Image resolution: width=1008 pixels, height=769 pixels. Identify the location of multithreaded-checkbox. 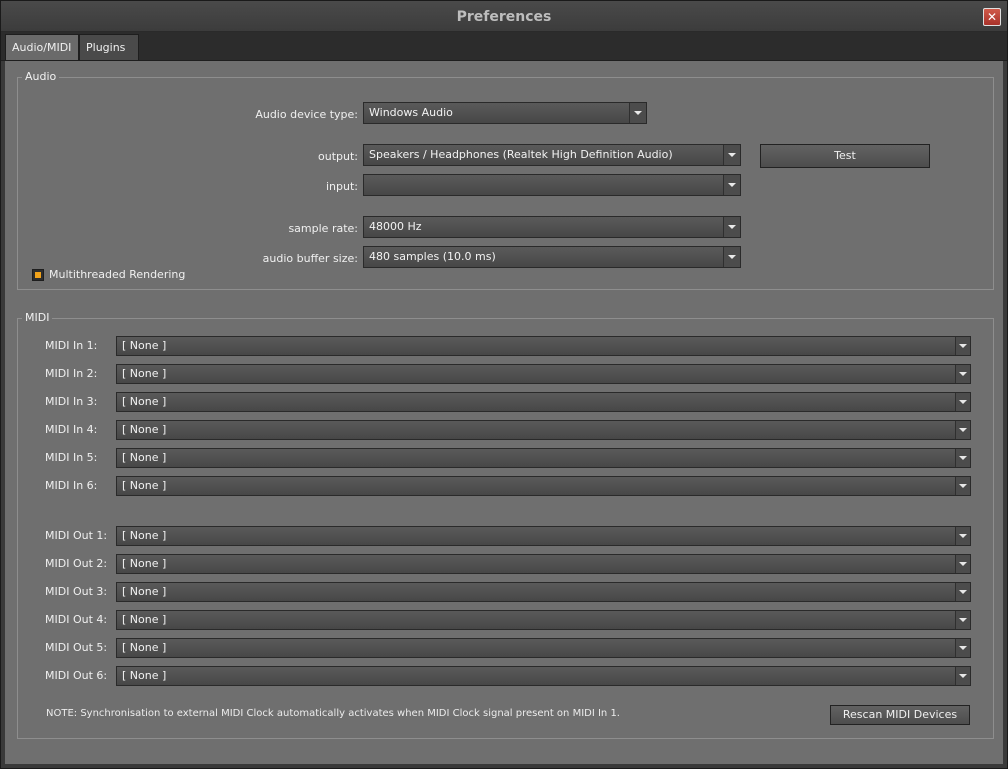
(38, 275).